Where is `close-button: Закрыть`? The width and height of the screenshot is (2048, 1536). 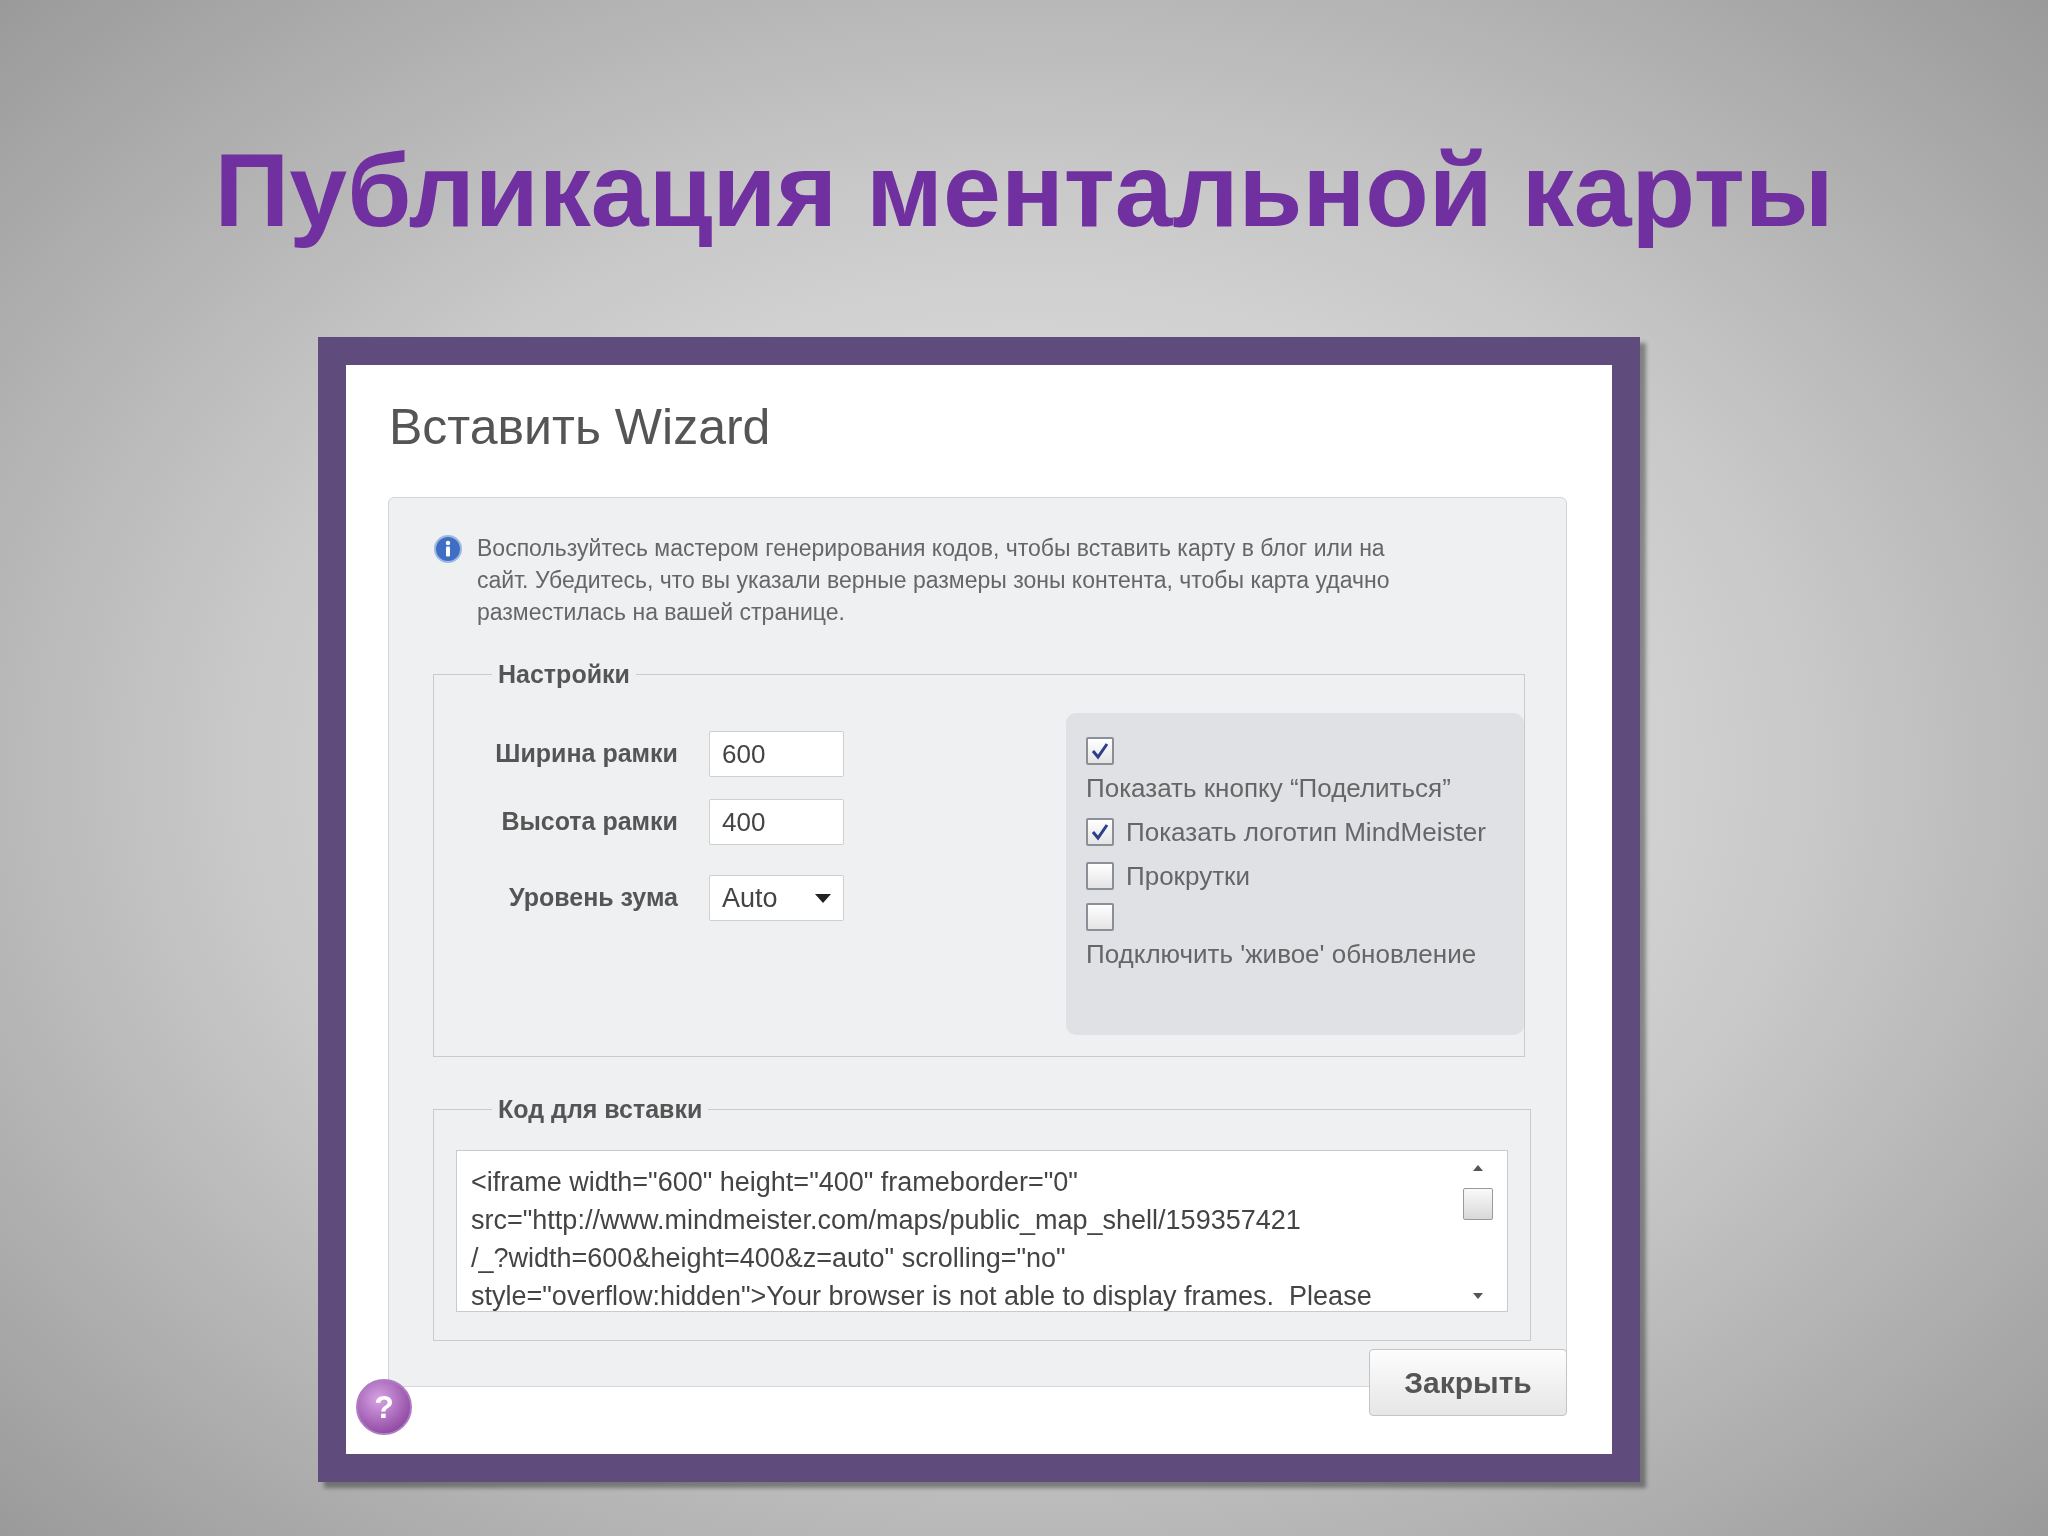
close-button: Закрыть is located at coordinates (1468, 1382).